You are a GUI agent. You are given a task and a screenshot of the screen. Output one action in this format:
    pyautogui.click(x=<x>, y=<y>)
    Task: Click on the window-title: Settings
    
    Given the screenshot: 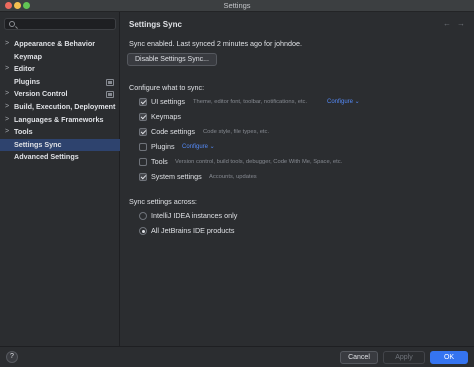 What is the action you would take?
    pyautogui.click(x=237, y=5)
    